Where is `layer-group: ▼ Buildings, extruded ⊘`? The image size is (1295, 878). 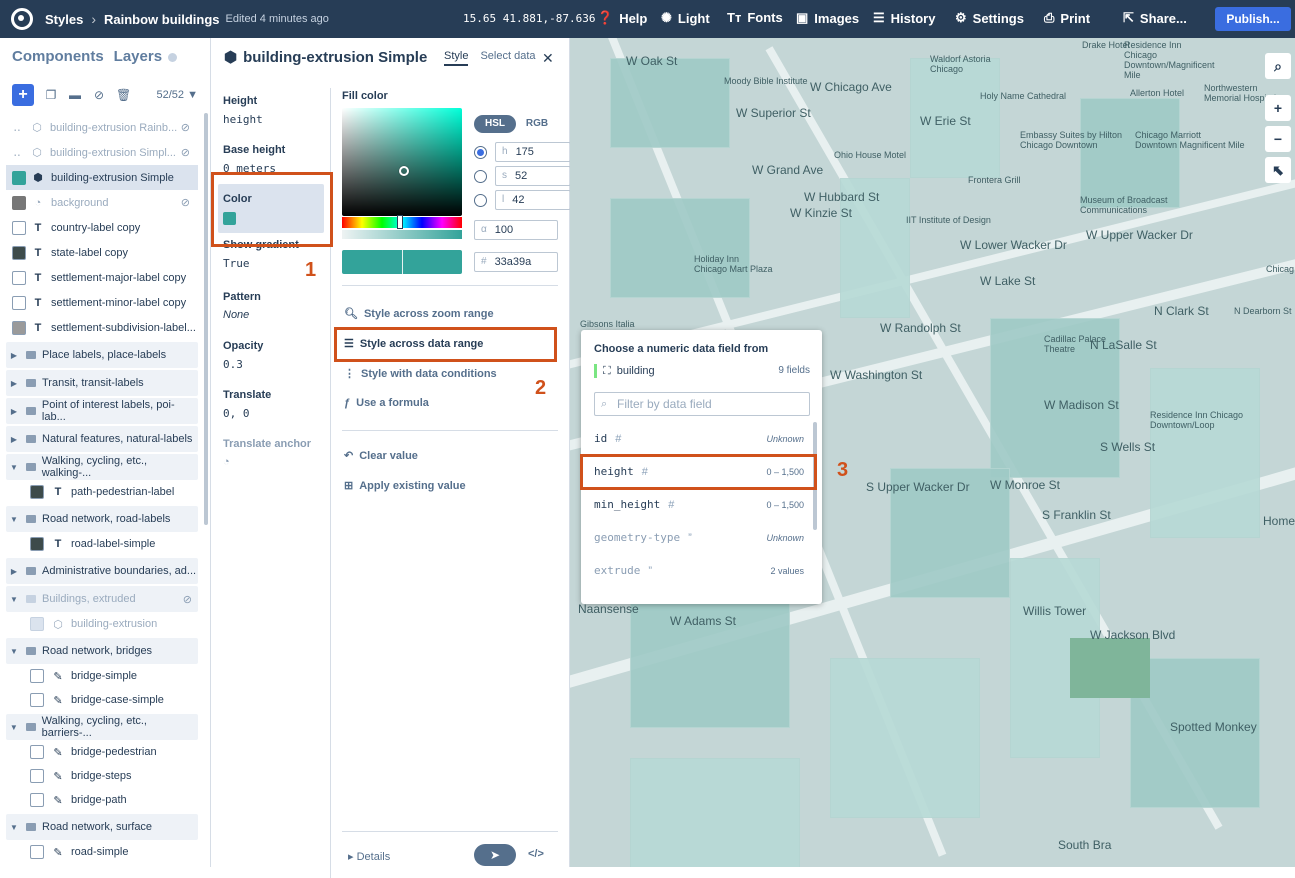
layer-group: ▼ Buildings, extruded ⊘ is located at coordinates (102, 599).